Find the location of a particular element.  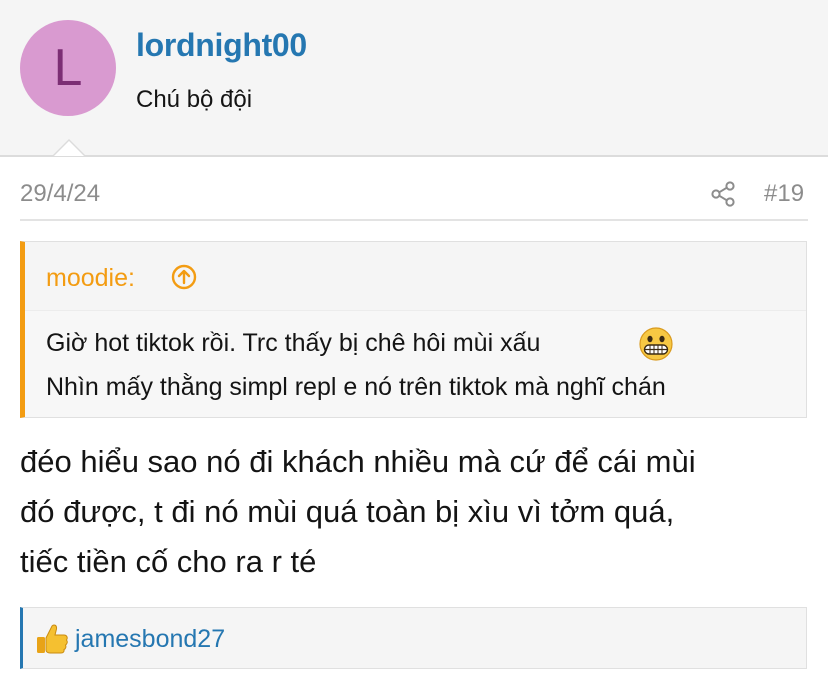

username-link: lordnight00 is located at coordinates (221, 45).